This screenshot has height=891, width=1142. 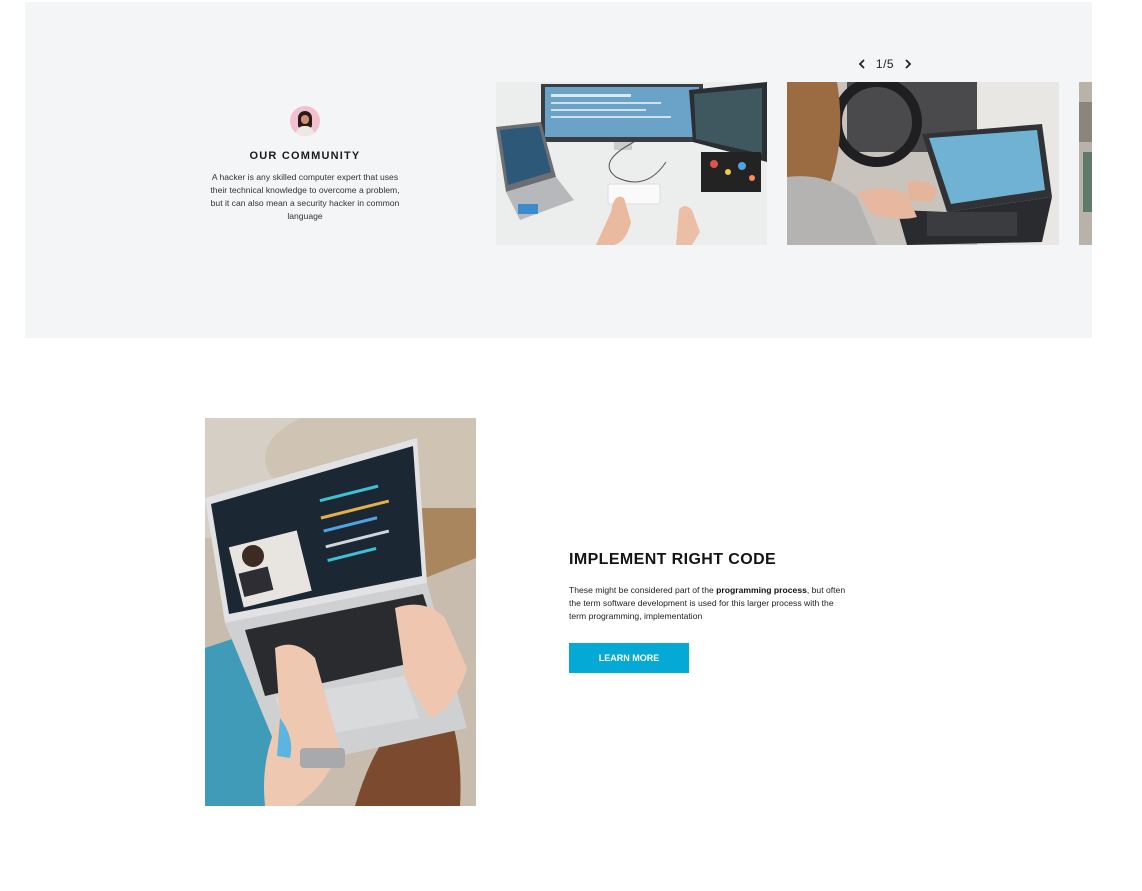 What do you see at coordinates (761, 590) in the screenshot?
I see `feature-text-bold: programming process` at bounding box center [761, 590].